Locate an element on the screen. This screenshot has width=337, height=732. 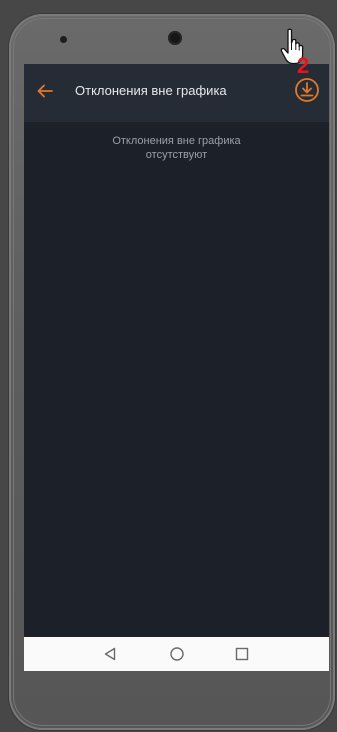
nav-recents-button is located at coordinates (242, 654).